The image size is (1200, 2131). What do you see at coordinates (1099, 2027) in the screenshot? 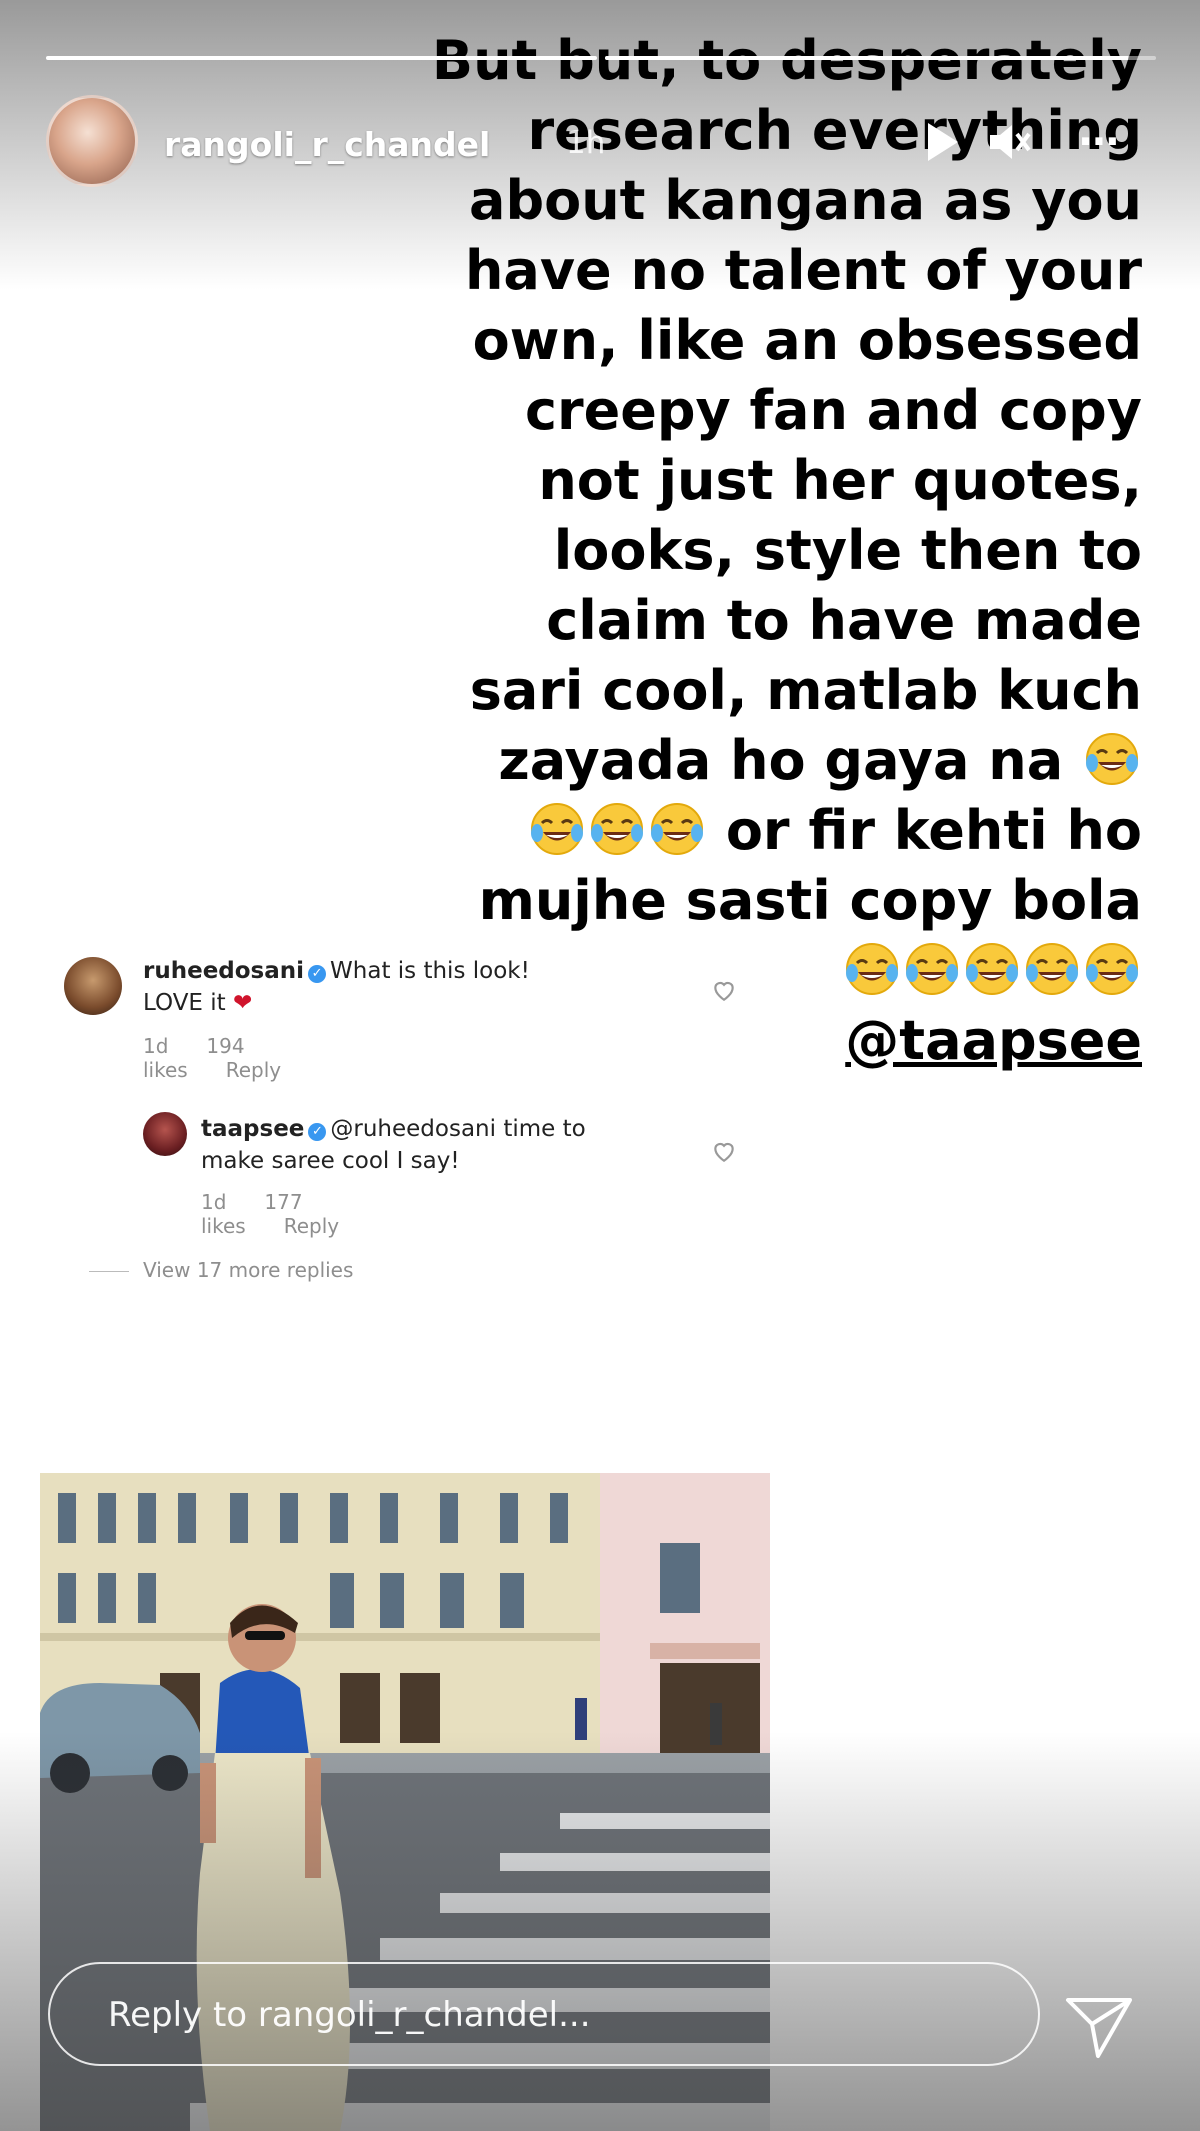
I see `send-icon` at bounding box center [1099, 2027].